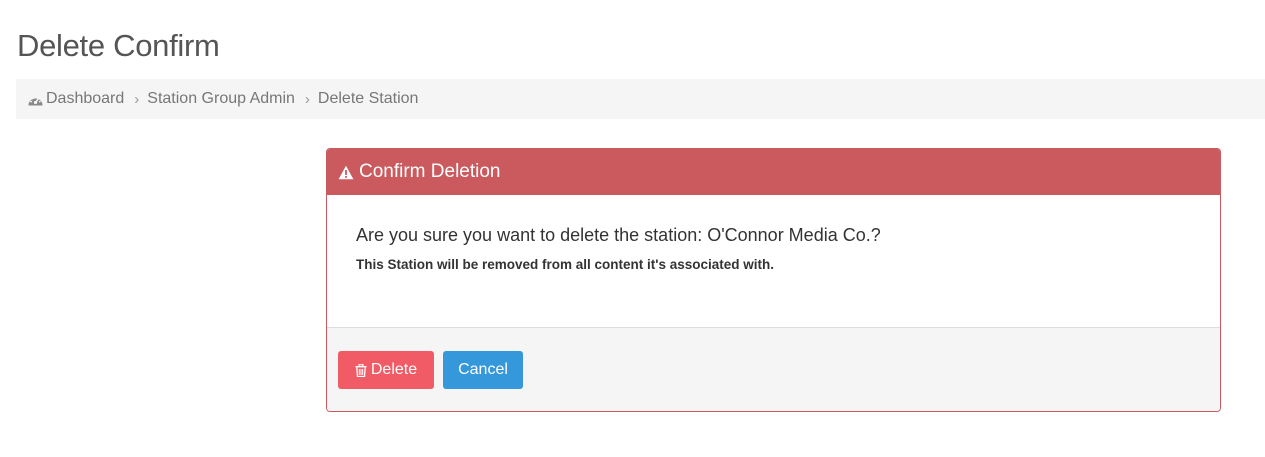  I want to click on breadcrumb-delete-station: Delete Station, so click(368, 99).